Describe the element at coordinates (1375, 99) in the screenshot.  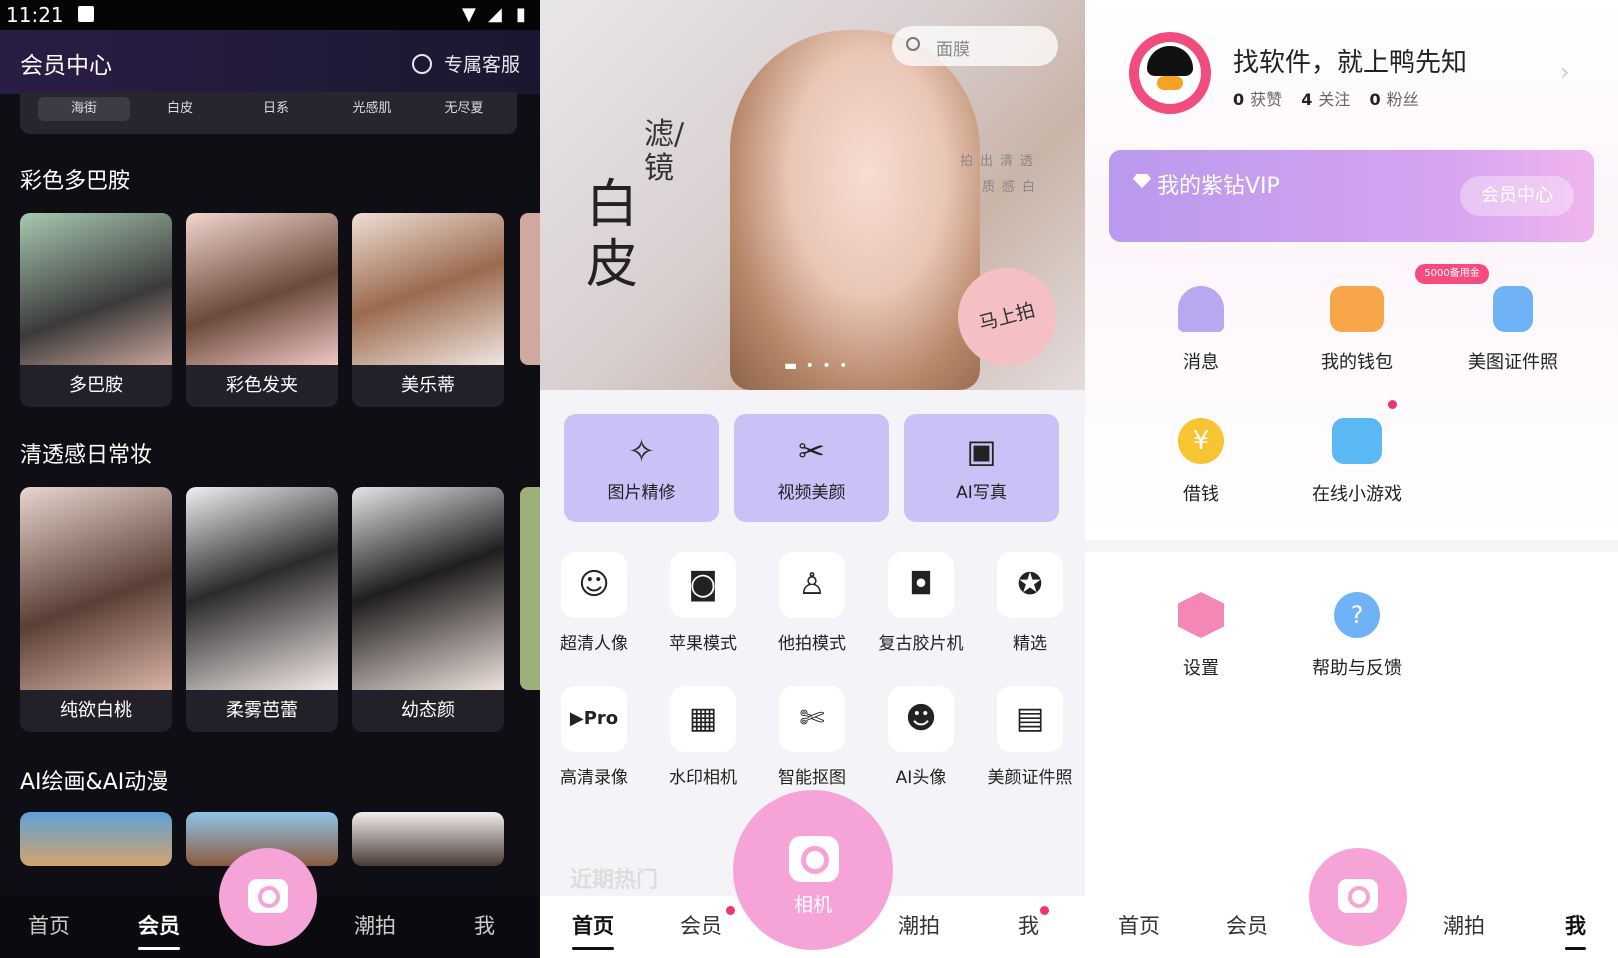
I see `stat-number: 0` at that location.